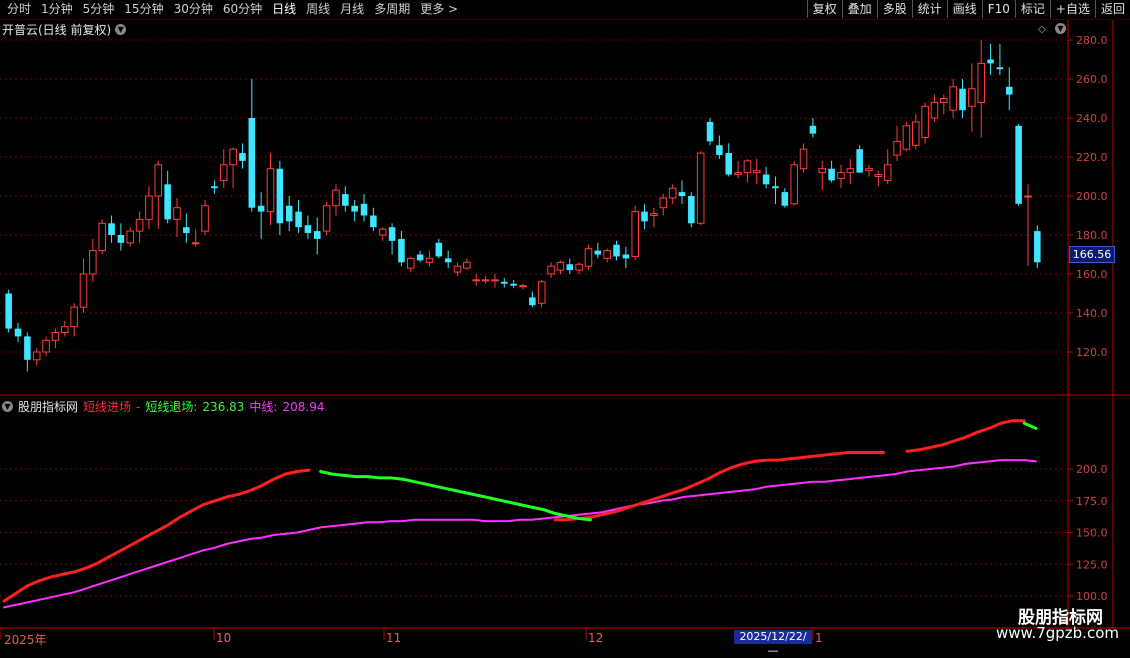 Image resolution: width=1130 pixels, height=658 pixels. I want to click on mid-value: 208.94, so click(303, 406).